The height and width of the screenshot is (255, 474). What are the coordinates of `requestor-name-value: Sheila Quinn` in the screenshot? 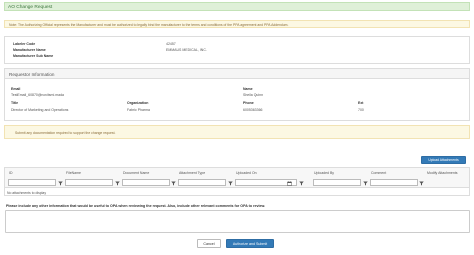 It's located at (253, 95).